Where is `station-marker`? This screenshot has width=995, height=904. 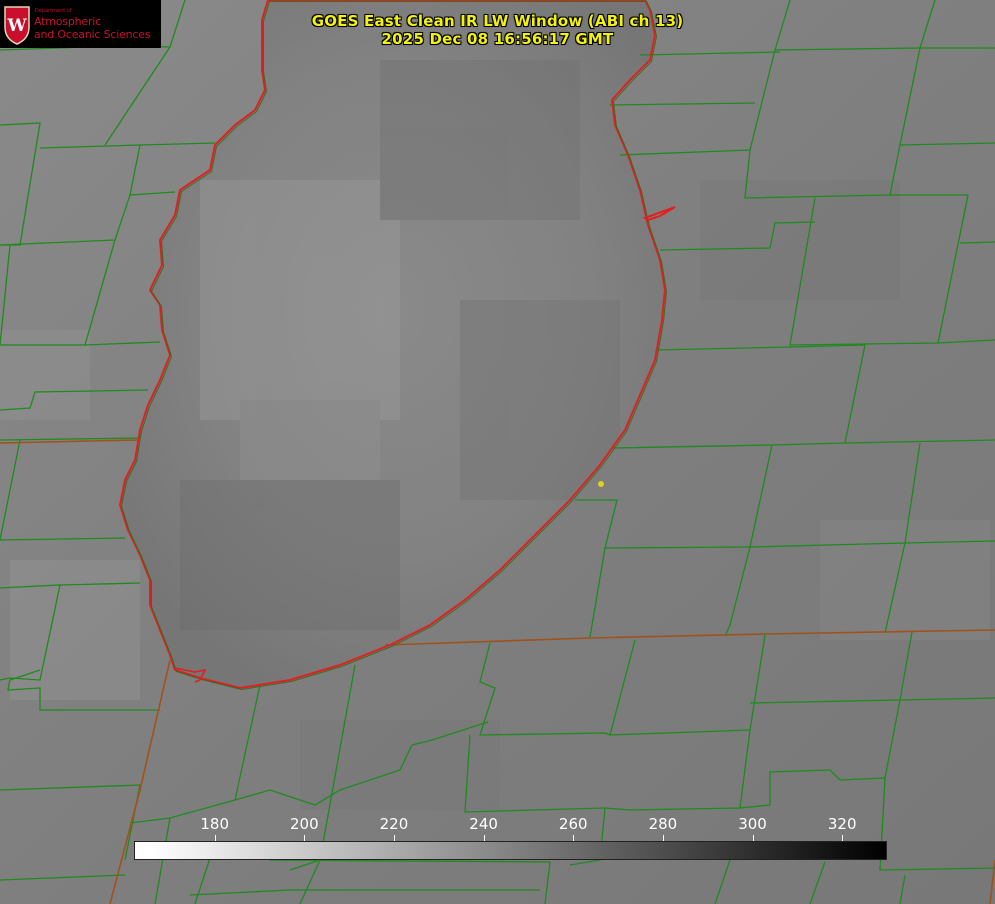
station-marker is located at coordinates (601, 484).